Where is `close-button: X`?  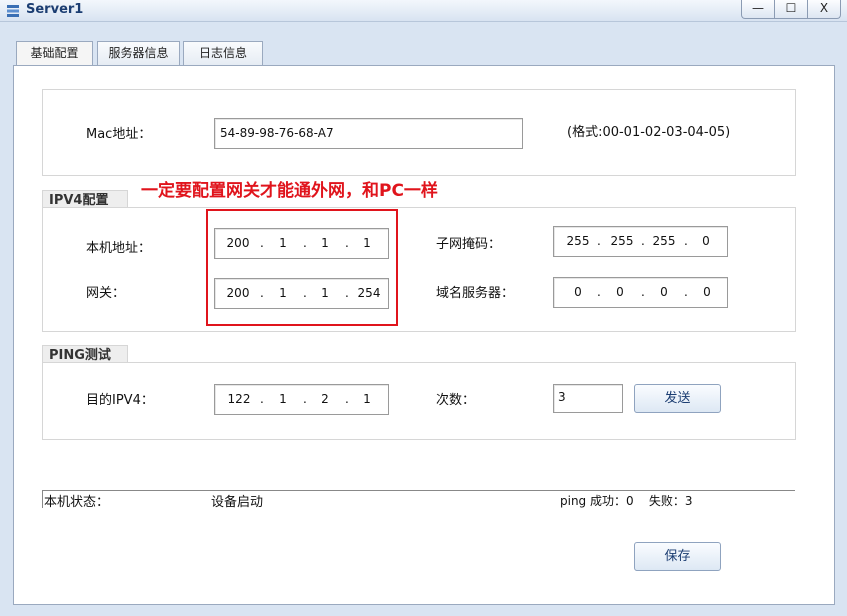 close-button: X is located at coordinates (824, 9).